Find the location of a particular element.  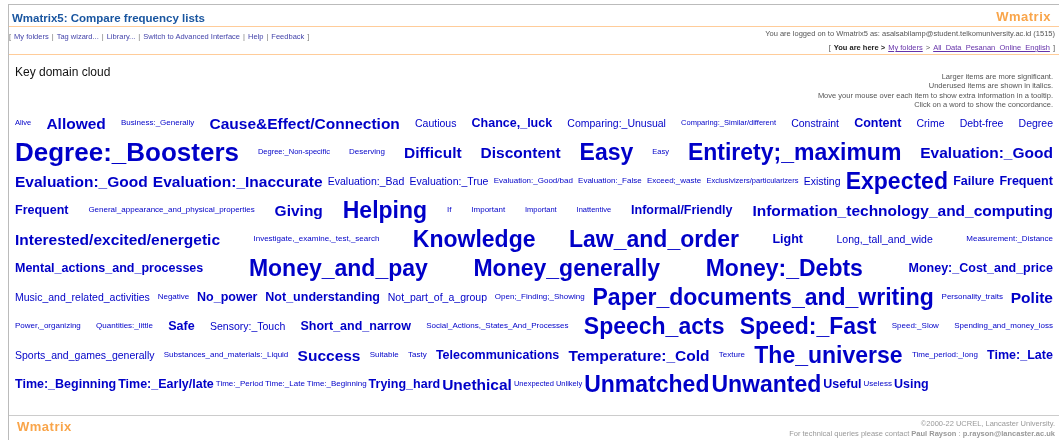

cloud-word: If is located at coordinates (449, 210).